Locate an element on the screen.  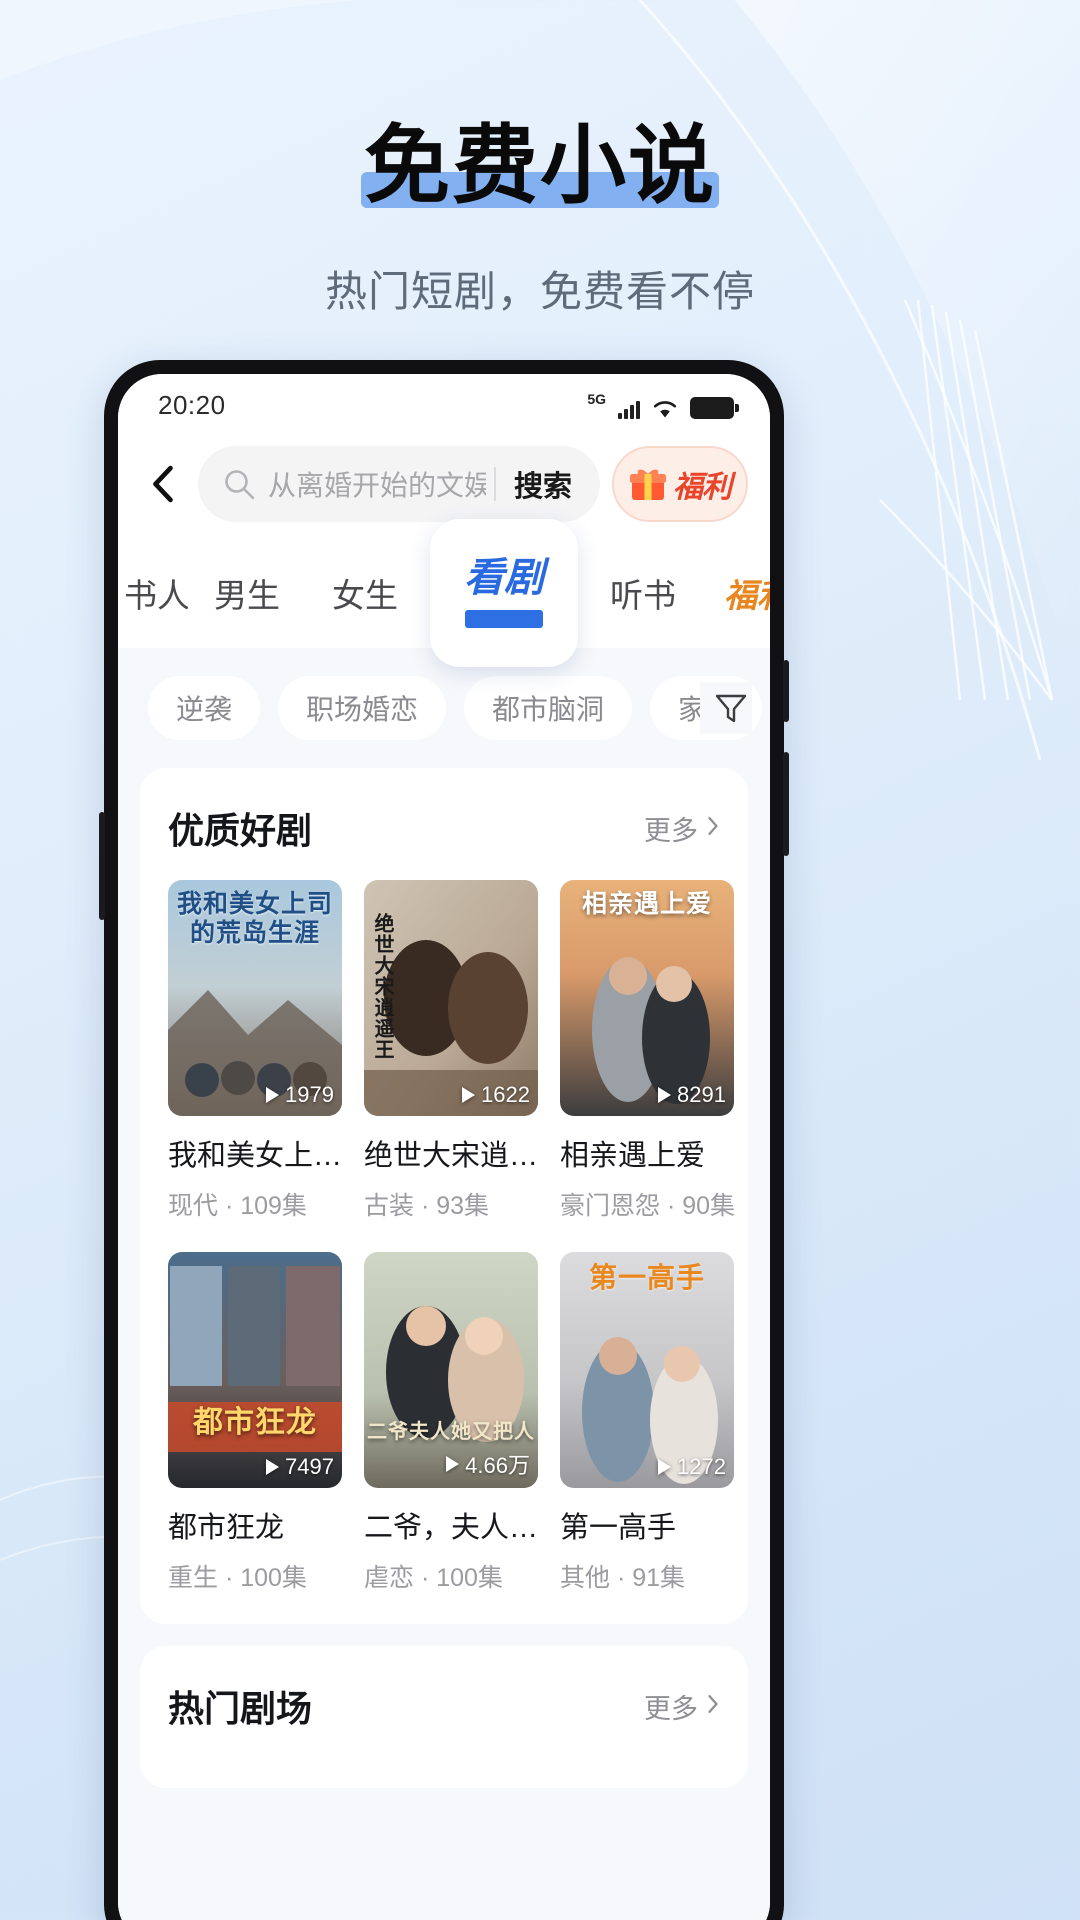
play-count-badge: 7497 is located at coordinates (300, 1467).